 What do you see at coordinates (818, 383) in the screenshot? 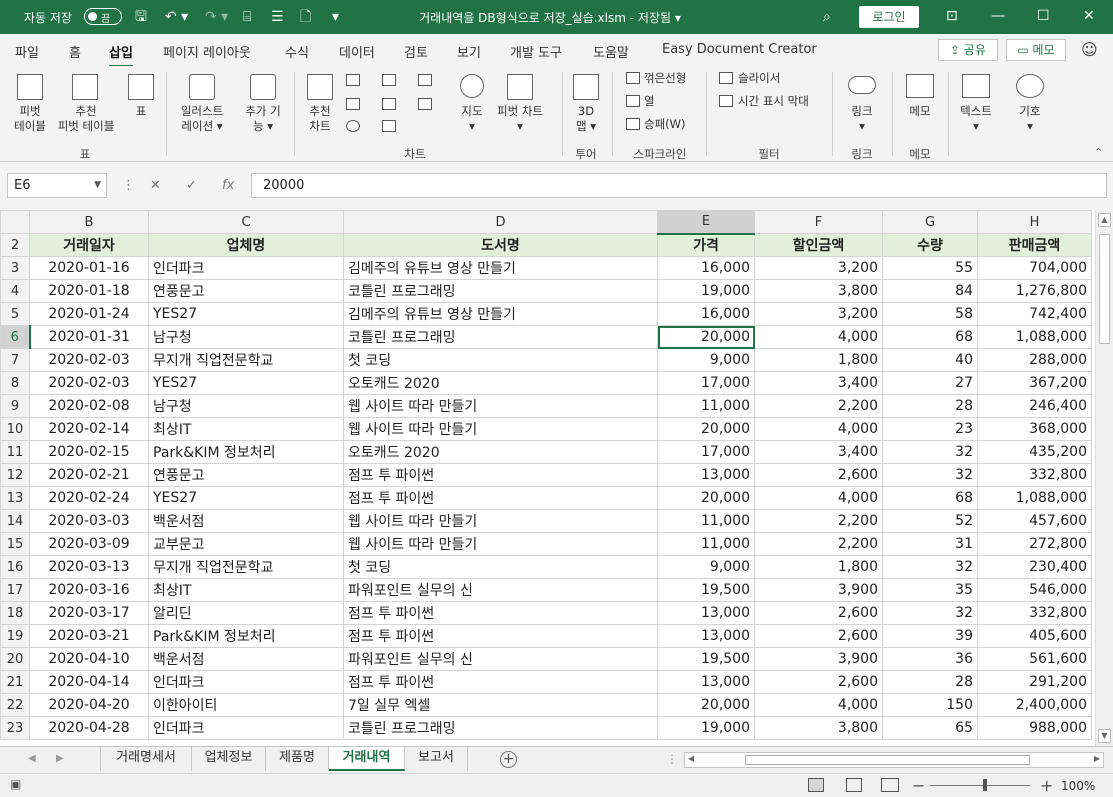
I see `cell-discount: 3,400` at bounding box center [818, 383].